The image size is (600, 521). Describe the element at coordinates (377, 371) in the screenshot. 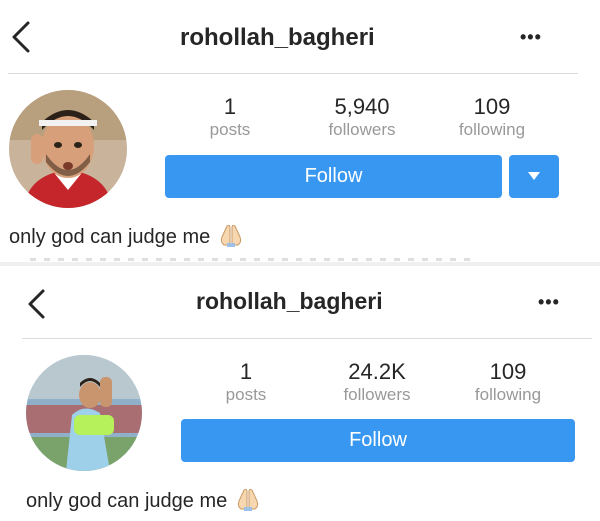

I see `followers-count: 24.2K` at that location.